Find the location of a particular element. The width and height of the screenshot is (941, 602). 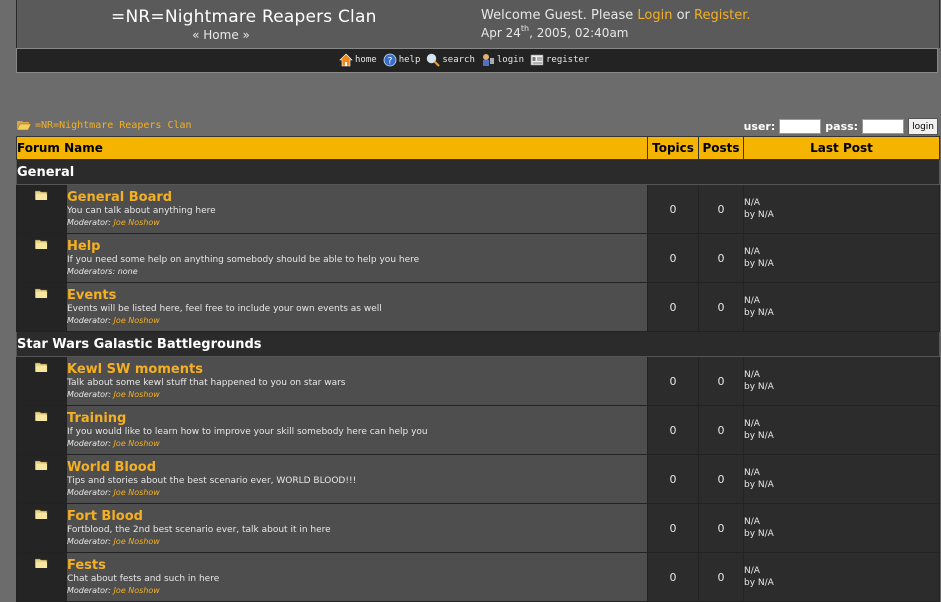

register-link: Register. is located at coordinates (722, 15).